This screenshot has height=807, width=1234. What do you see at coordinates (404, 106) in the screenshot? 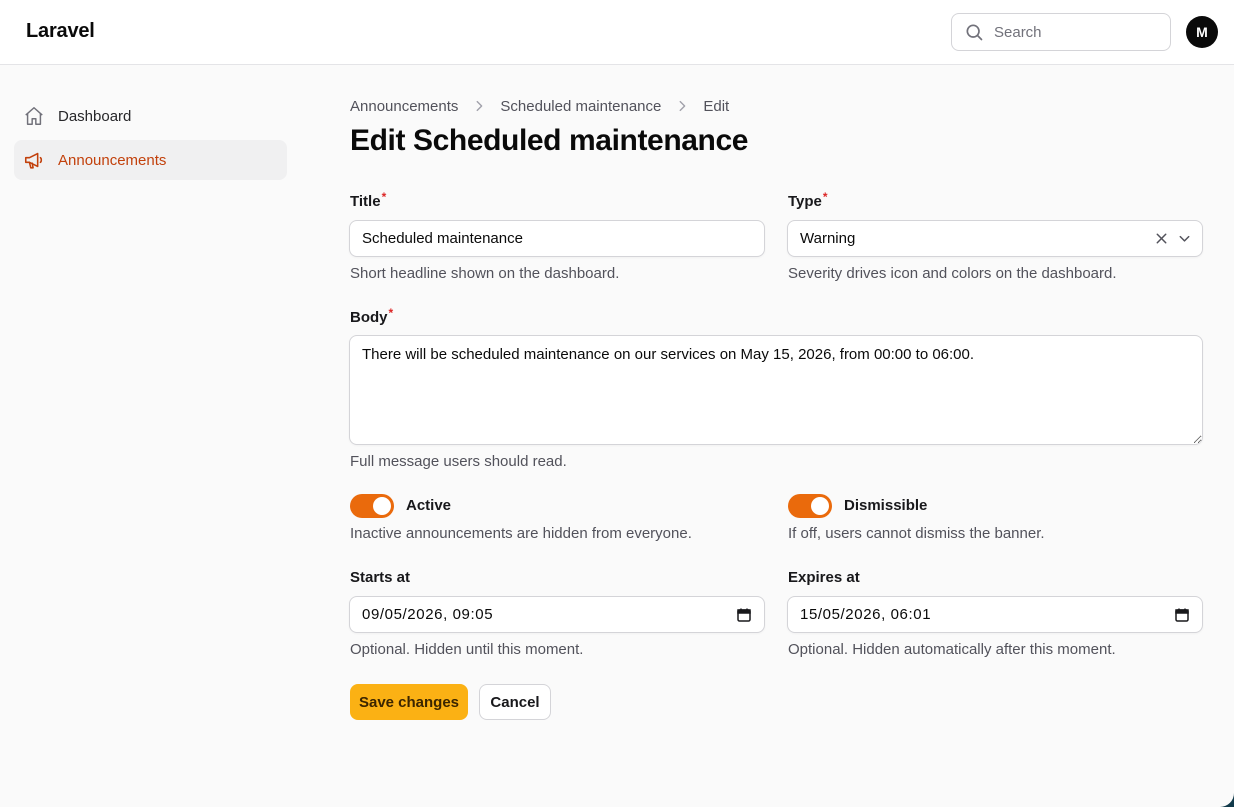
I see `breadcrumb-announcements: Announcements` at bounding box center [404, 106].